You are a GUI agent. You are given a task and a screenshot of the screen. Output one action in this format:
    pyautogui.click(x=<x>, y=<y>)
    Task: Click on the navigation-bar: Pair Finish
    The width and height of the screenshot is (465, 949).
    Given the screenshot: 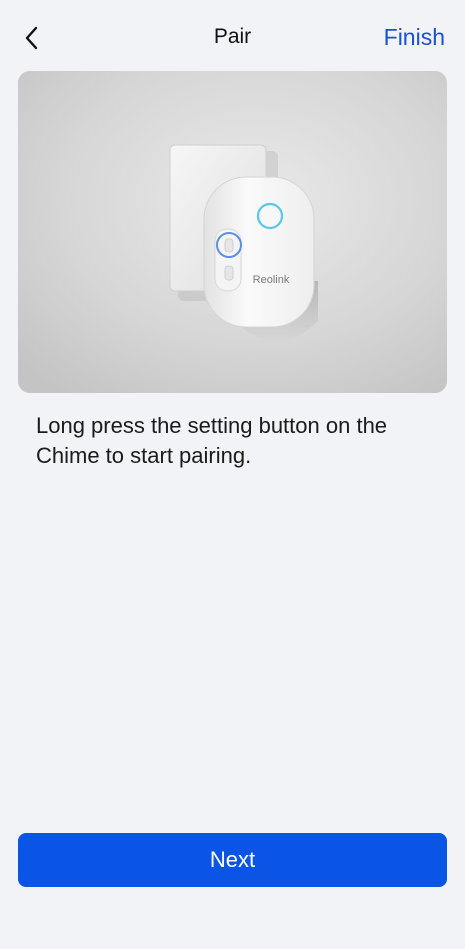 What is the action you would take?
    pyautogui.click(x=232, y=36)
    